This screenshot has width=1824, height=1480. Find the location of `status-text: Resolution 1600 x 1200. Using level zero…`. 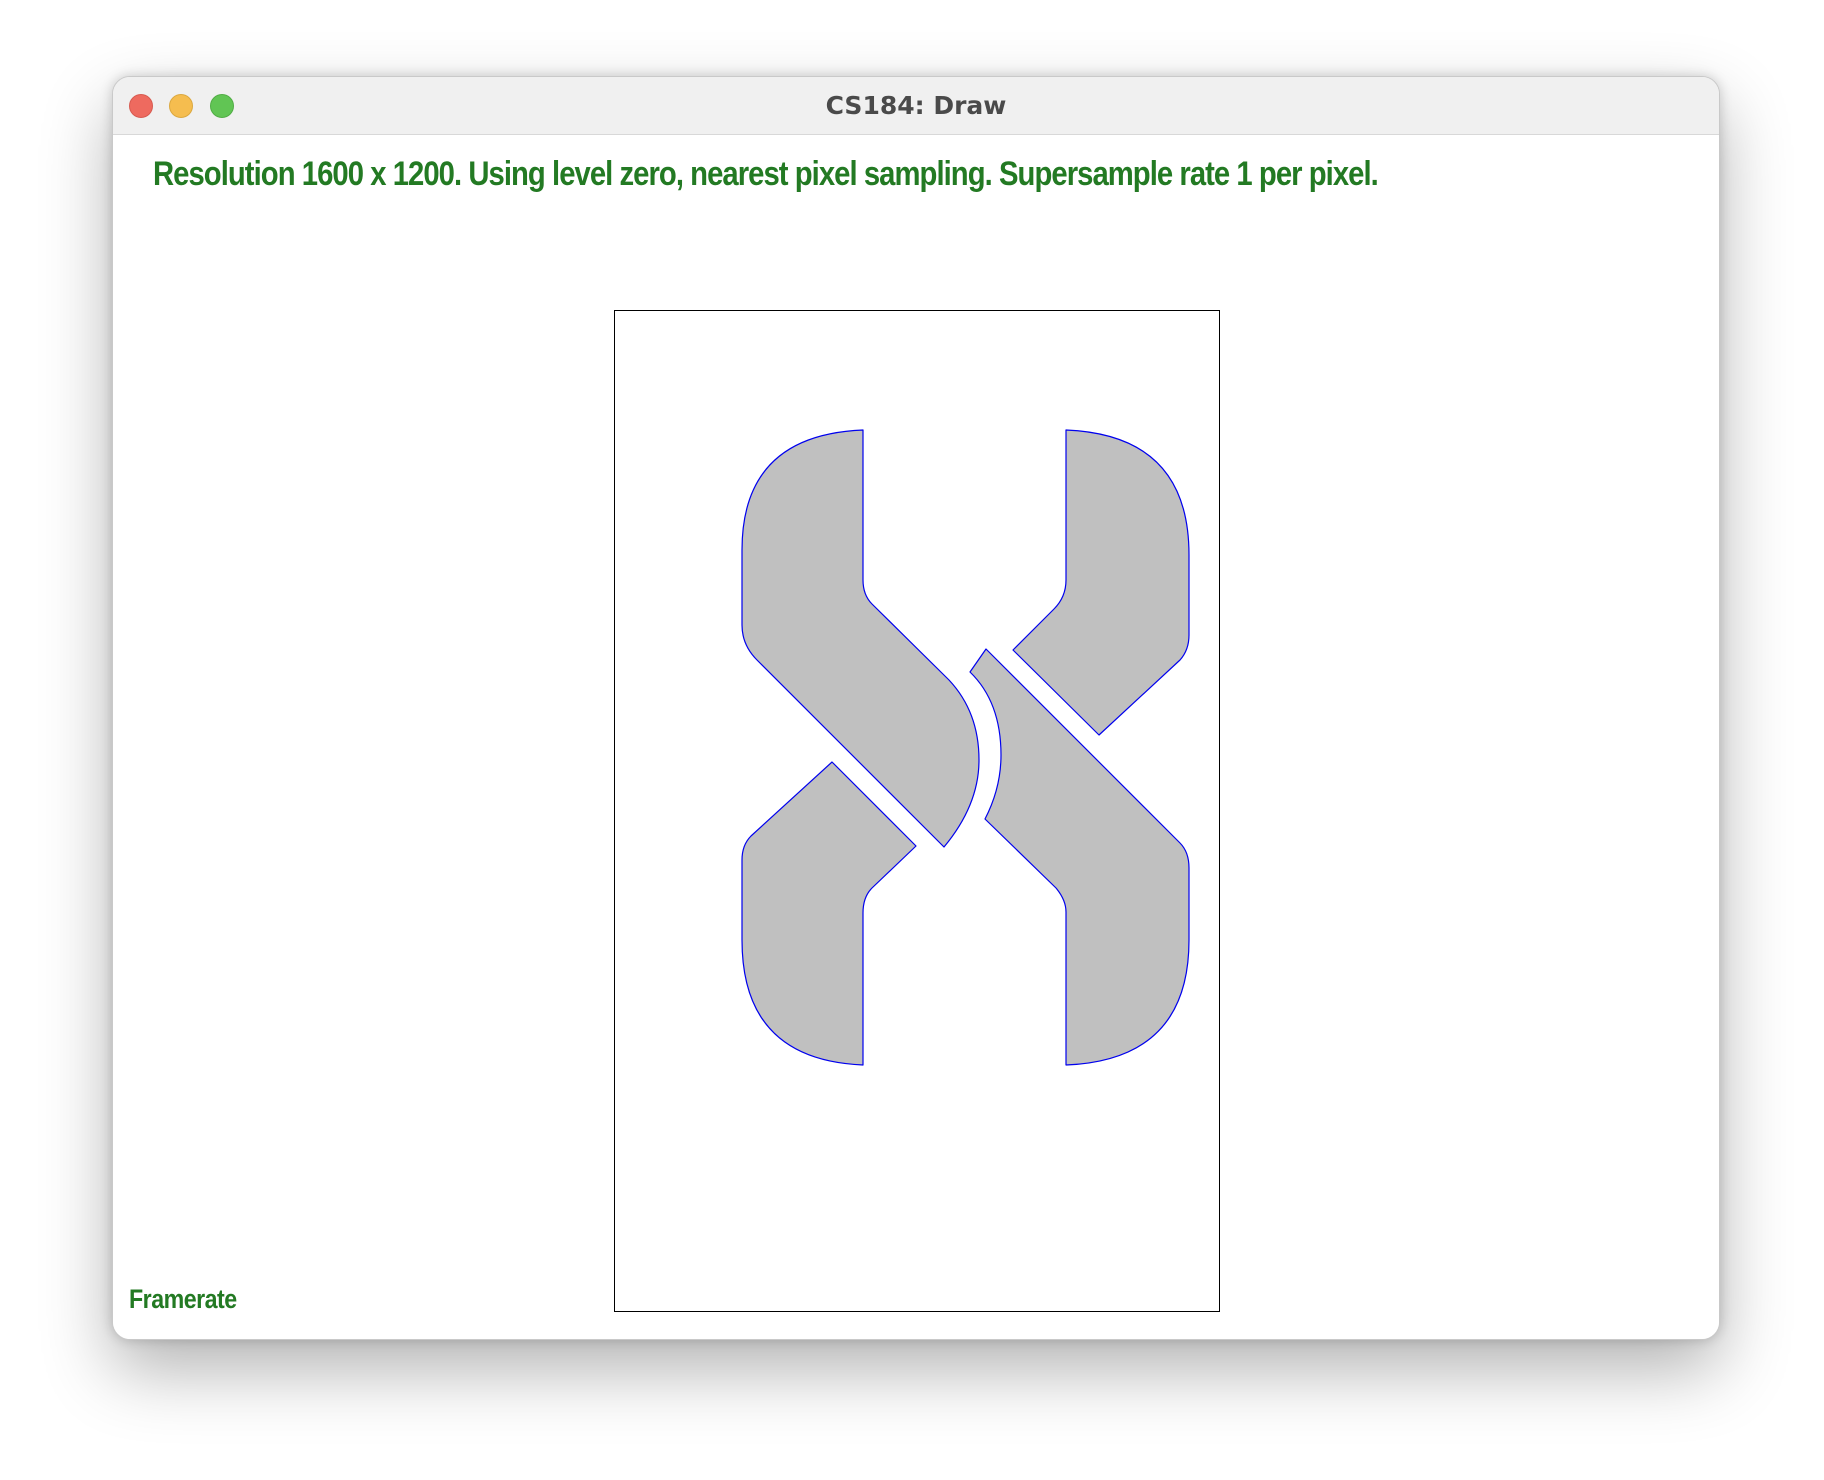

status-text: Resolution 1600 x 1200. Using level zero… is located at coordinates (766, 174).